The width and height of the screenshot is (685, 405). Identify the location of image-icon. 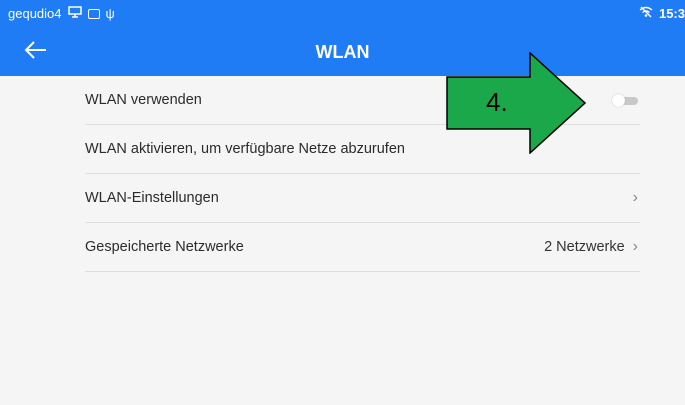
(93, 13).